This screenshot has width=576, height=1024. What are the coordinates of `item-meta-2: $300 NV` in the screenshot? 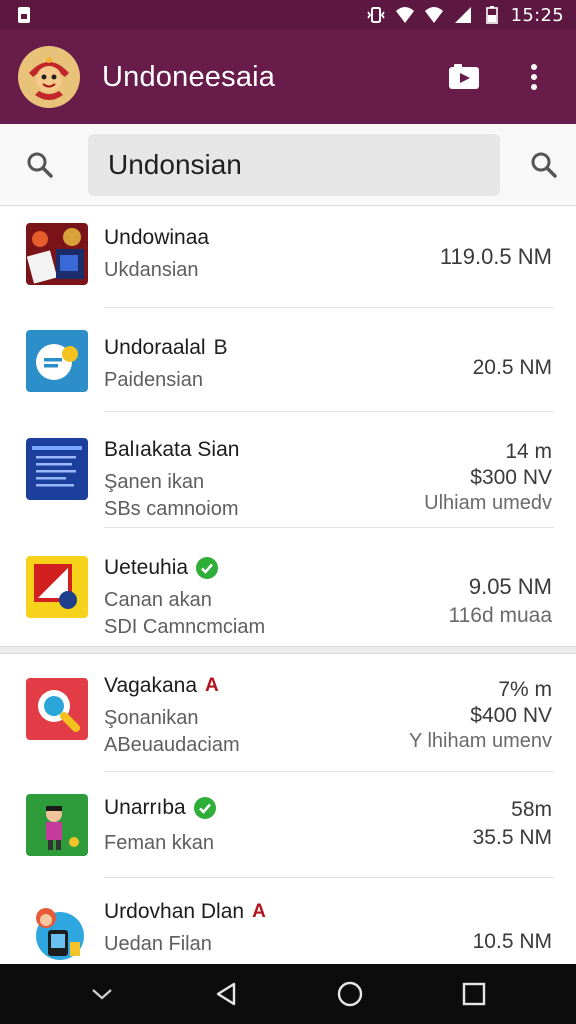 It's located at (511, 477).